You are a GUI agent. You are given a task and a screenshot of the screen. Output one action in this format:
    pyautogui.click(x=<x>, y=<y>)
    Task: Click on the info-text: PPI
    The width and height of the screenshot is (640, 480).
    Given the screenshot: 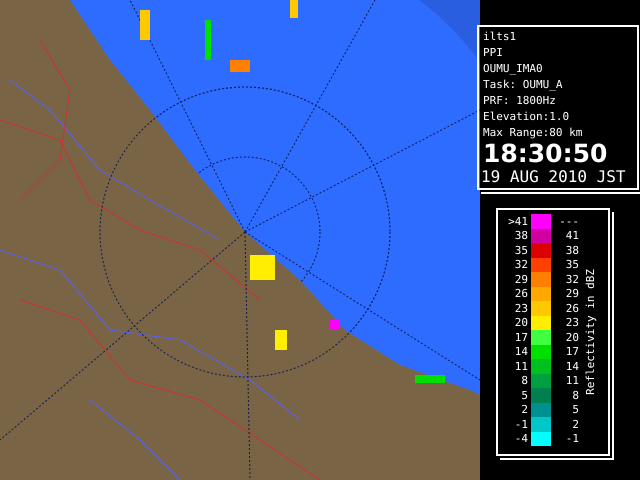 What is the action you would take?
    pyautogui.click(x=493, y=53)
    